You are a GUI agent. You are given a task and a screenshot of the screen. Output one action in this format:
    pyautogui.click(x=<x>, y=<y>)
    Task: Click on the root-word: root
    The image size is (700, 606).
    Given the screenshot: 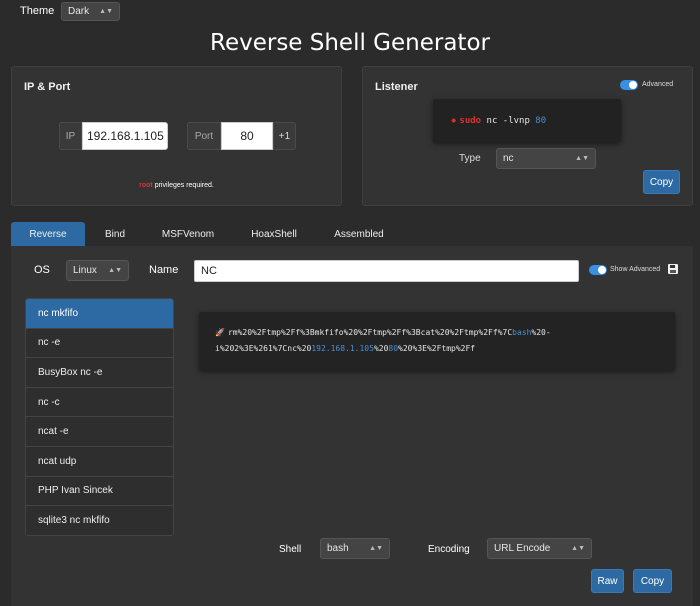 What is the action you would take?
    pyautogui.click(x=146, y=185)
    